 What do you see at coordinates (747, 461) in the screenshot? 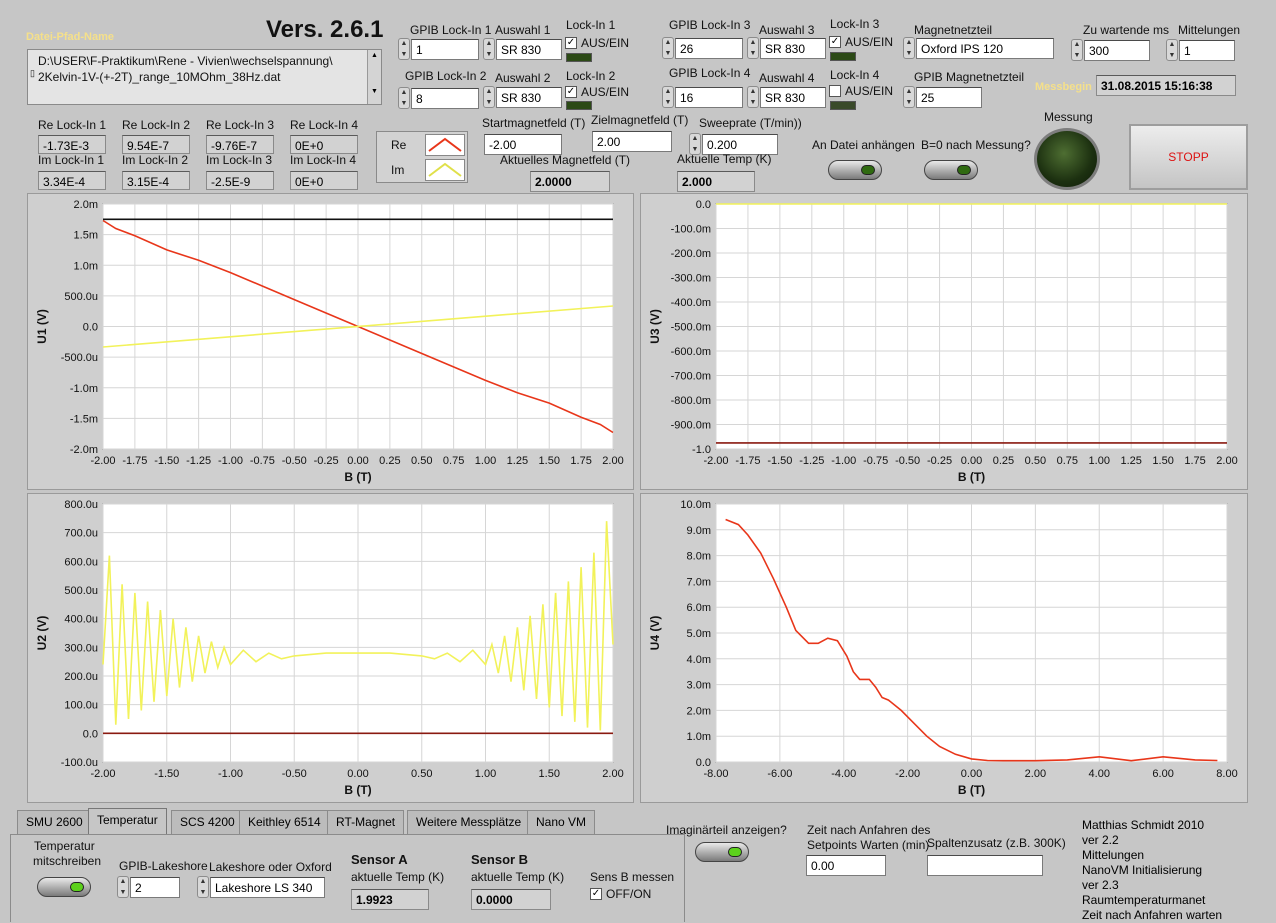
I see `x-tick-label: -1.75` at bounding box center [747, 461].